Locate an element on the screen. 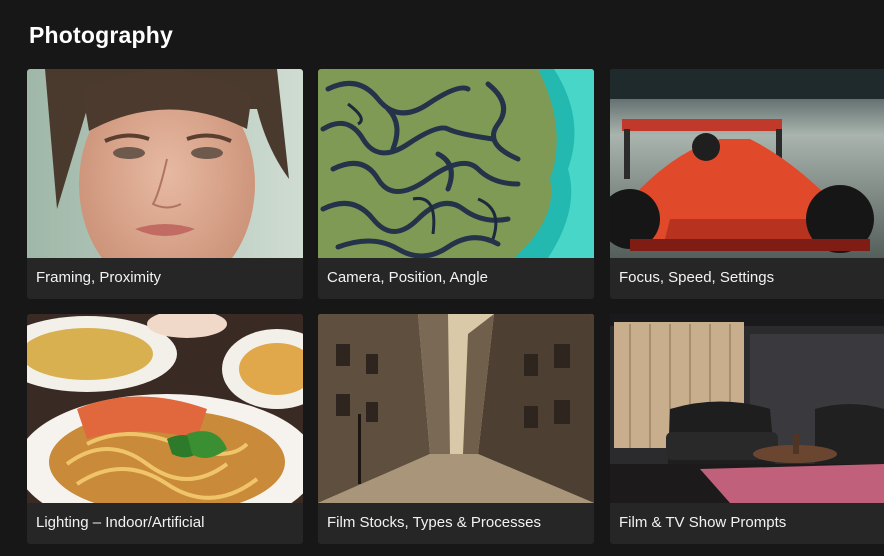 The image size is (884, 556). portrait-image is located at coordinates (165, 163).